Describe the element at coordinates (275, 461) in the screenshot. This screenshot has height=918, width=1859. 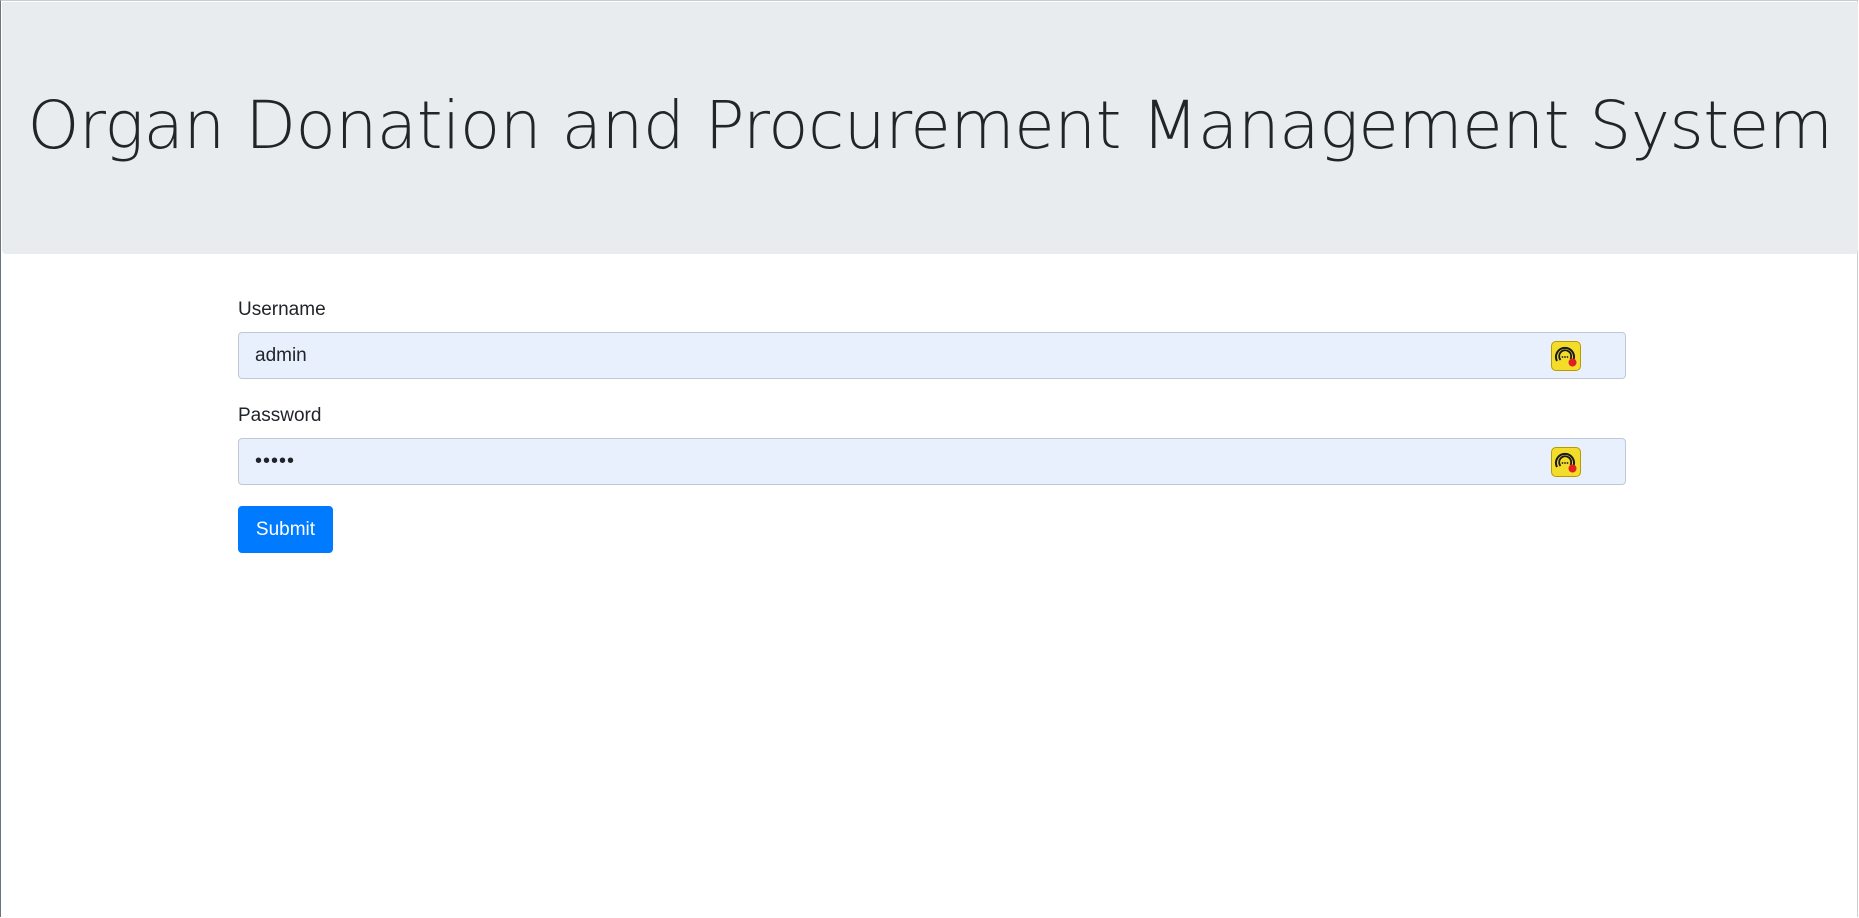
I see `password-value: •••••` at that location.